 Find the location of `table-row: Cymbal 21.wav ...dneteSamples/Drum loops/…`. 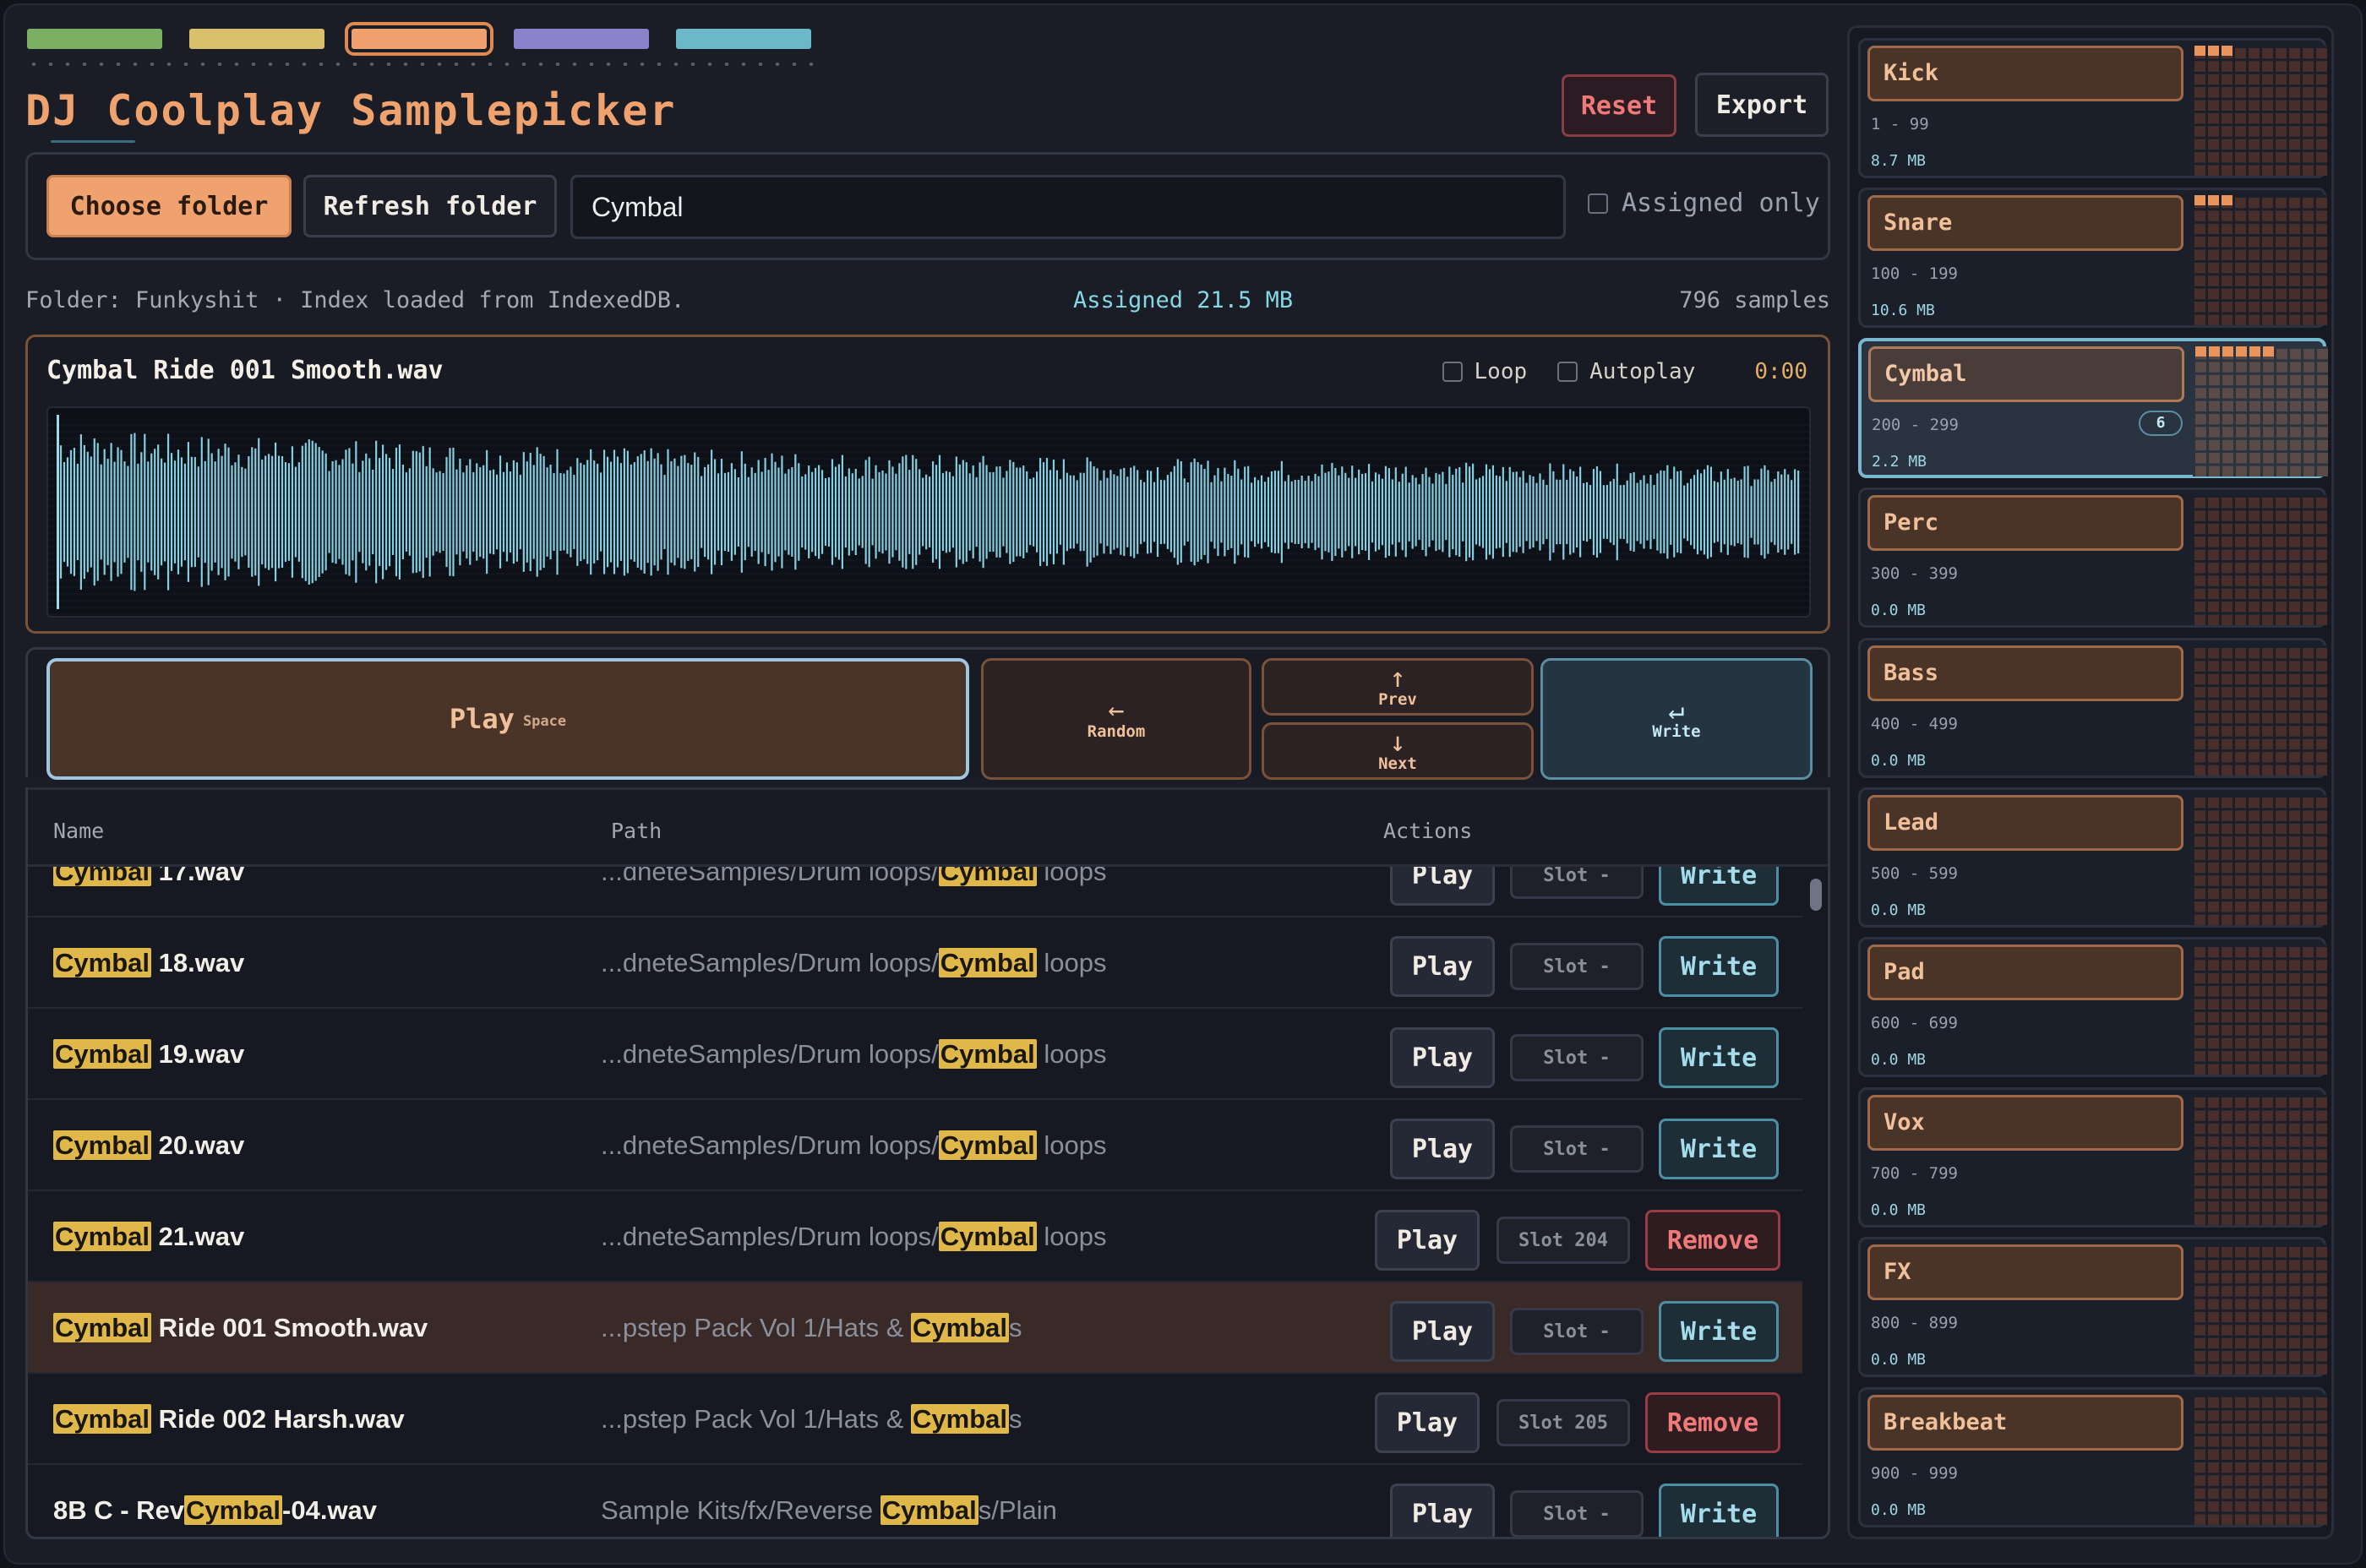

table-row: Cymbal 21.wav ...dneteSamples/Drum loops/… is located at coordinates (915, 1236).